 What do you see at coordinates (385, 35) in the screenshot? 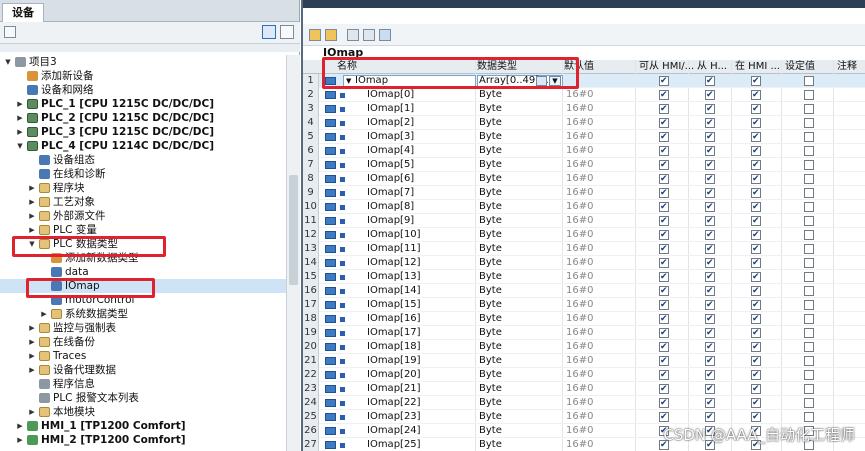
I see `list-view-icon` at bounding box center [385, 35].